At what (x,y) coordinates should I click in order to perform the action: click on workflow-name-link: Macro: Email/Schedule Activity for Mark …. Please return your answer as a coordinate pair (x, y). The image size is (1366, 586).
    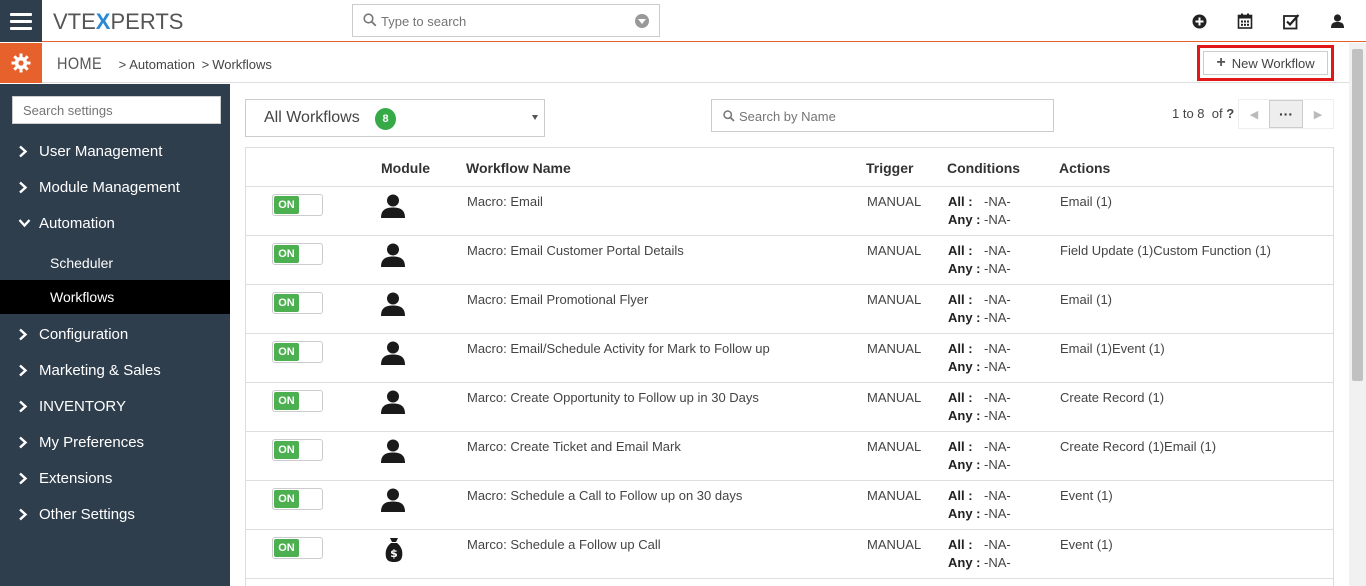
    Looking at the image, I should click on (618, 348).